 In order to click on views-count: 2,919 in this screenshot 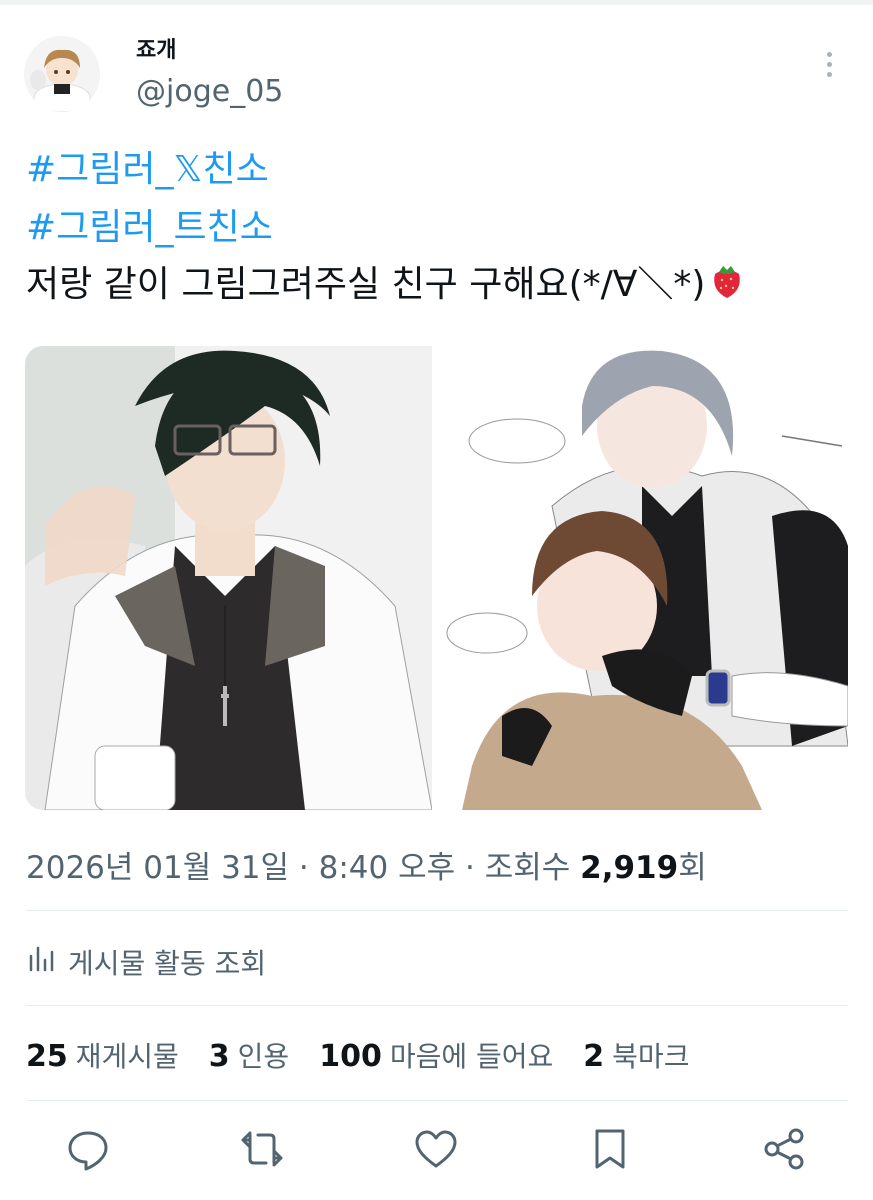, I will do `click(629, 868)`.